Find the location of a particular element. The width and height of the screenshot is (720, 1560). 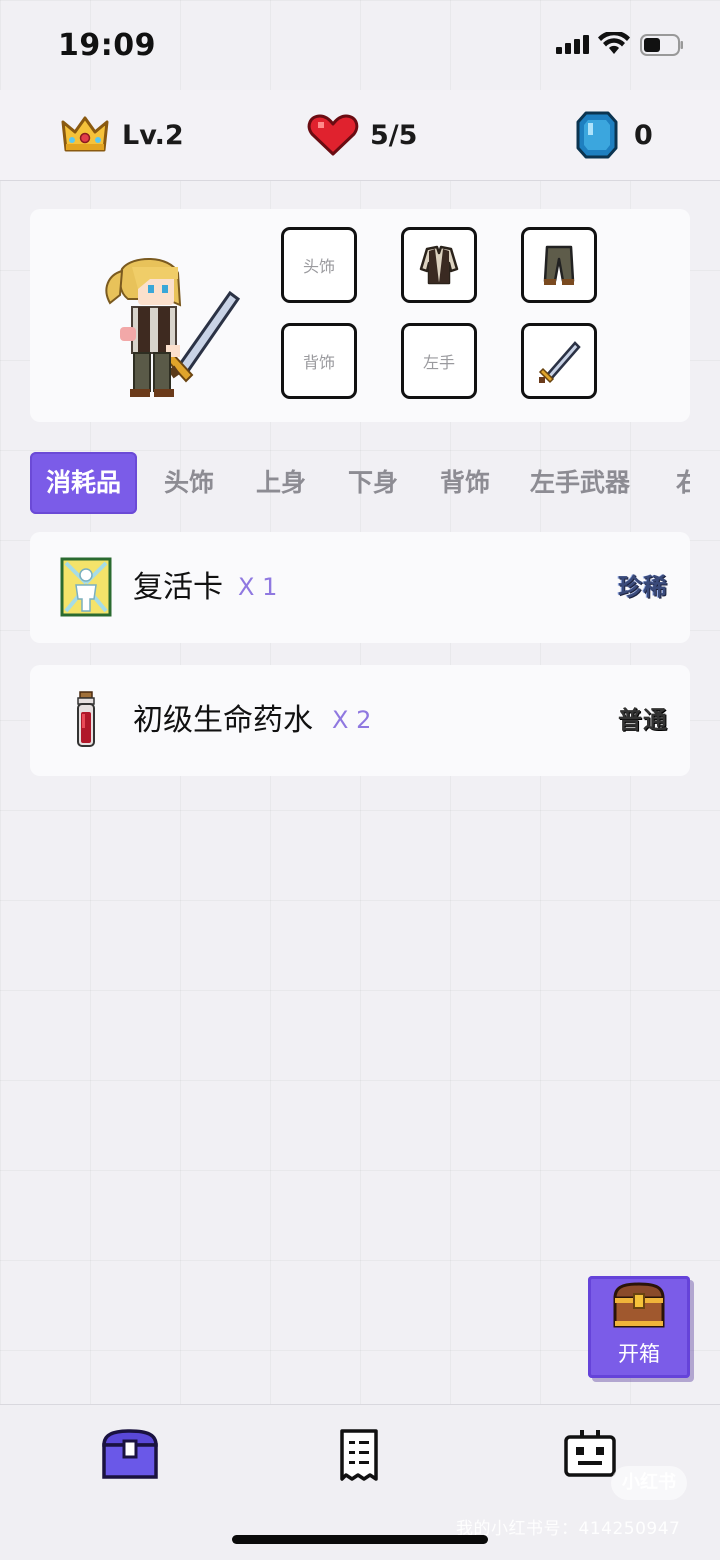

tab-headwear: 头饰 is located at coordinates (189, 483).